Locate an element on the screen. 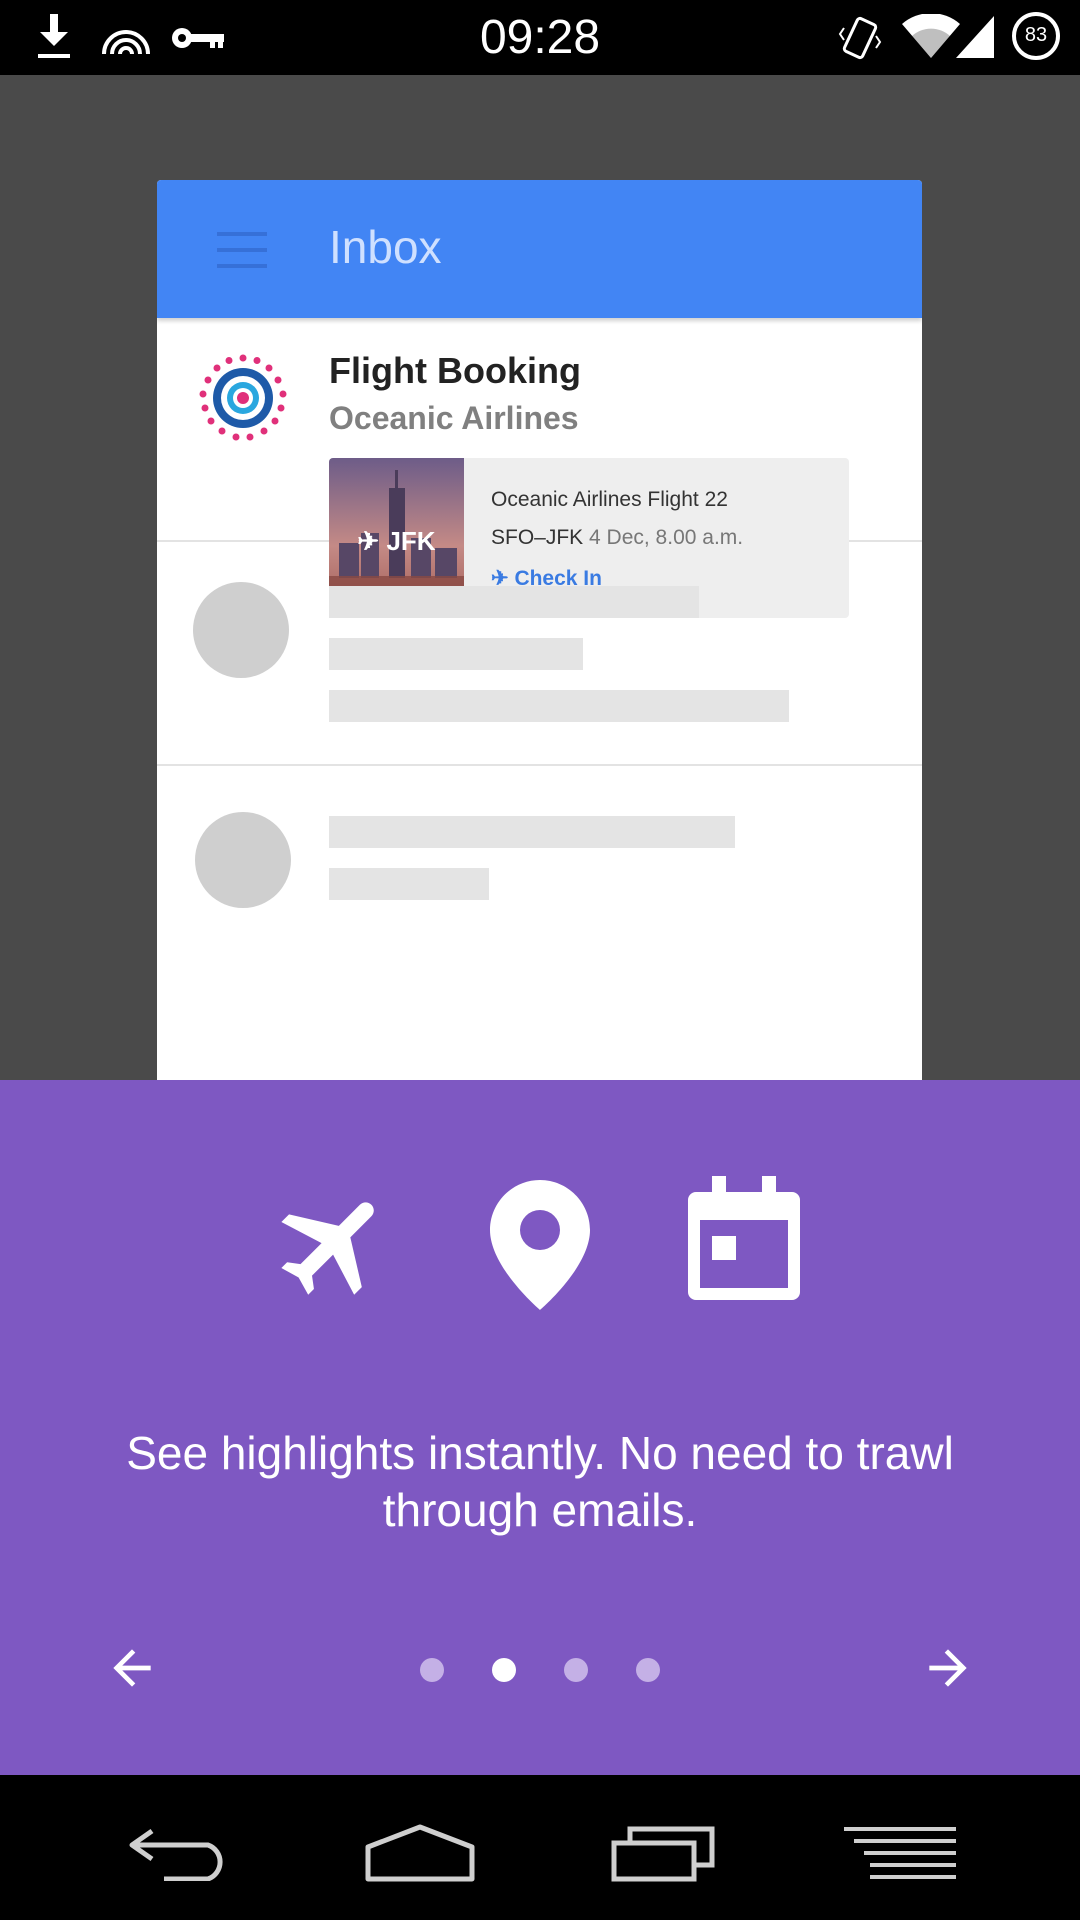 This screenshot has width=1080, height=1920. battery-icon: 83 is located at coordinates (1036, 36).